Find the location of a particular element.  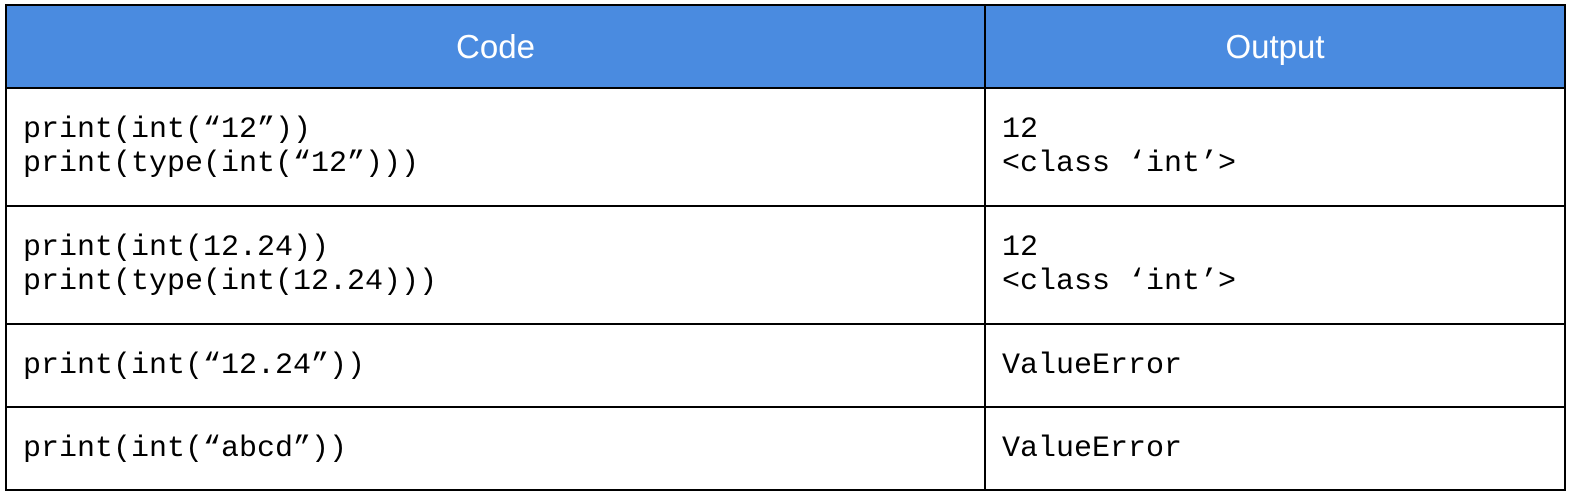

code-cell: print(int(“12.24”)) is located at coordinates (495, 365).